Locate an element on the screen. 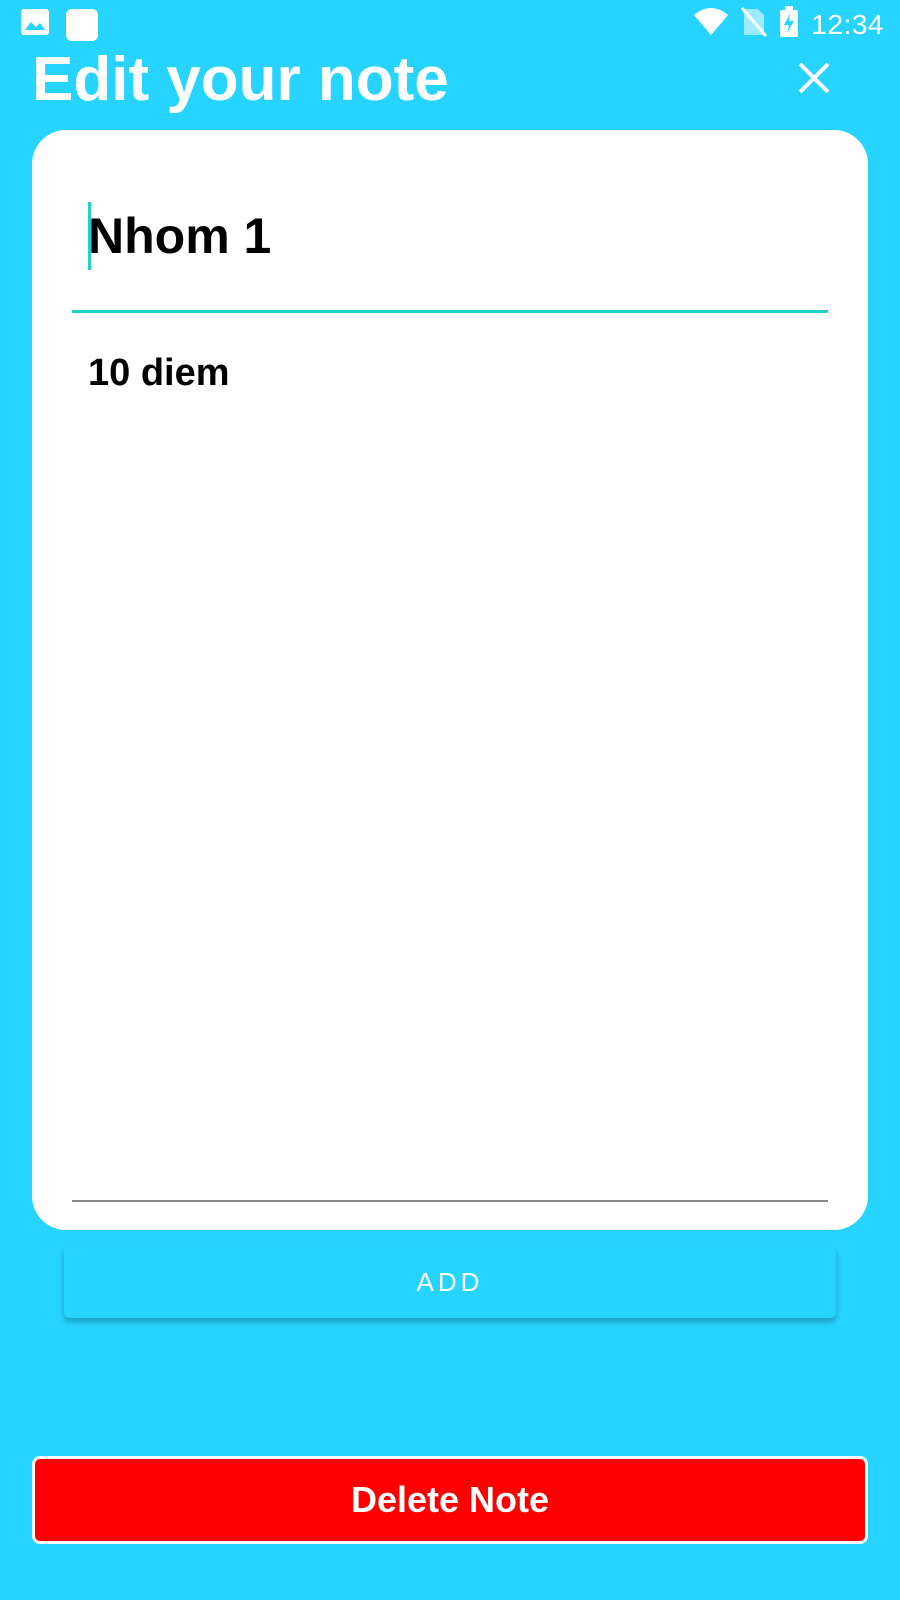  status-bar-right: 12:34 is located at coordinates (788, 24).